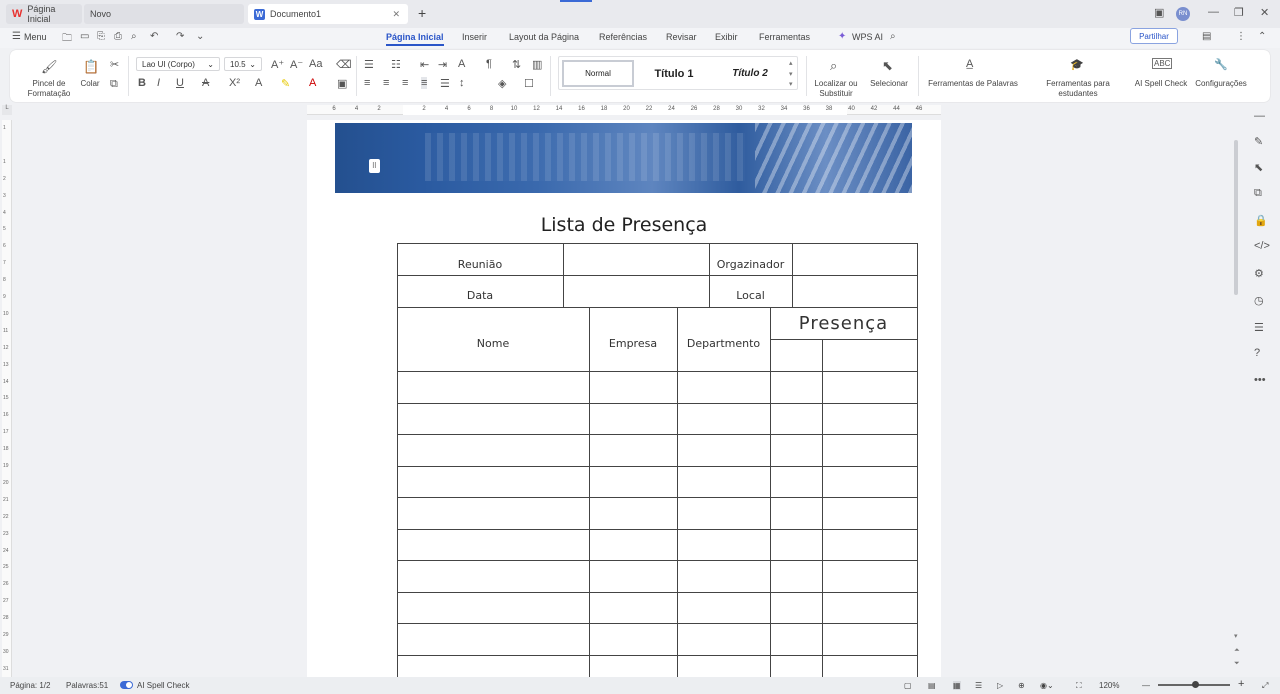  I want to click on select-button: Selecionar, so click(889, 84).